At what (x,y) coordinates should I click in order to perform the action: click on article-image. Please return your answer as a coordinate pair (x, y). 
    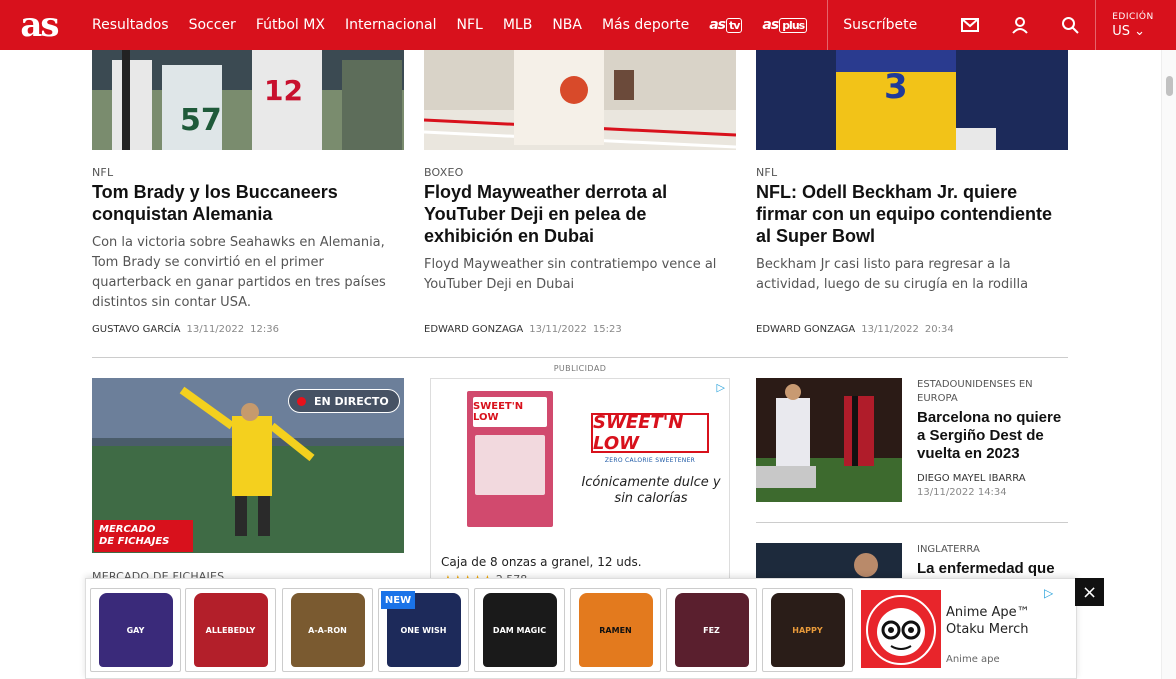
    Looking at the image, I should click on (580, 100).